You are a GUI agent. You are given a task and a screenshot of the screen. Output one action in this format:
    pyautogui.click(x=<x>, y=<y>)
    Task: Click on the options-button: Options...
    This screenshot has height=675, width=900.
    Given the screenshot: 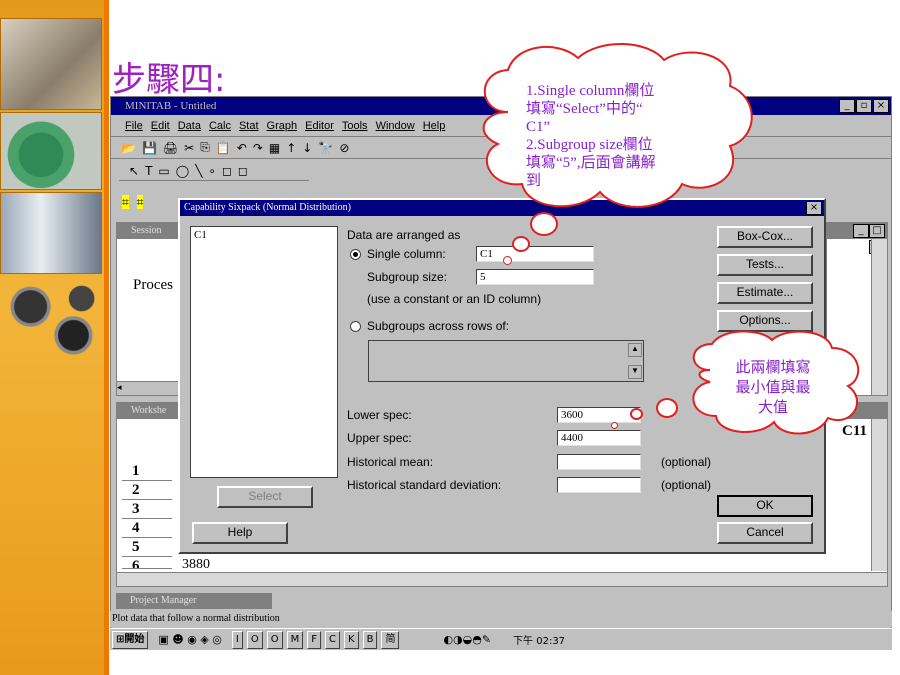 What is the action you would take?
    pyautogui.click(x=765, y=321)
    